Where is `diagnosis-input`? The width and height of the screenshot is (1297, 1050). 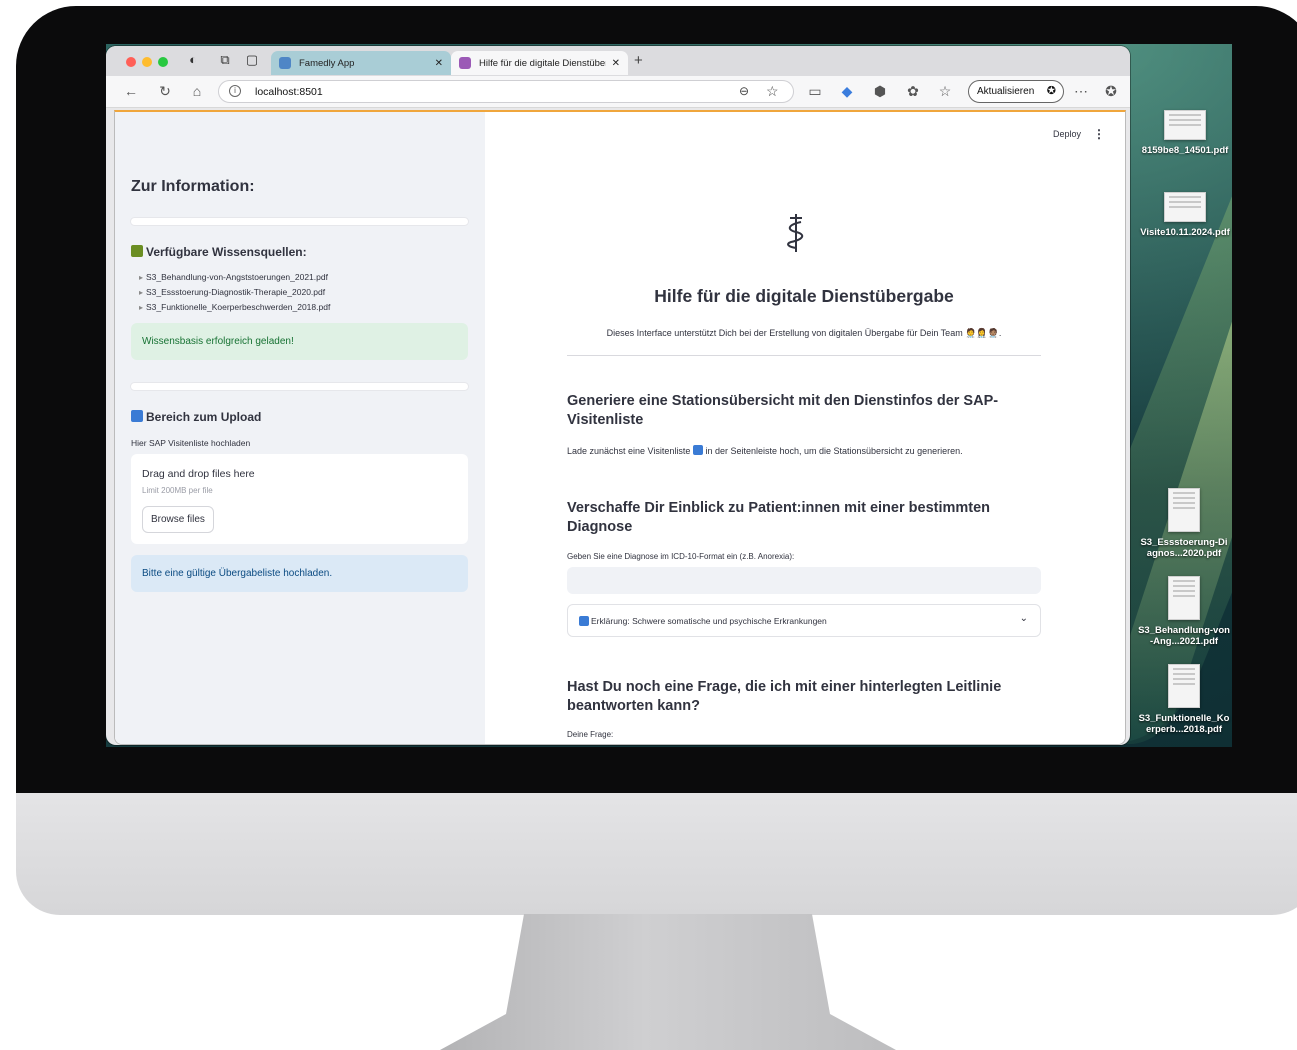 diagnosis-input is located at coordinates (804, 580).